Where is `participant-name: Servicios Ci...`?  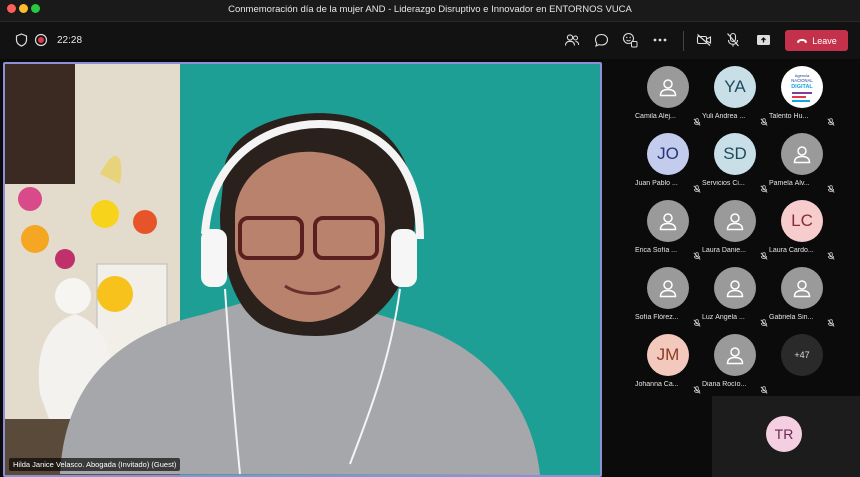 participant-name: Servicios Ci... is located at coordinates (723, 183).